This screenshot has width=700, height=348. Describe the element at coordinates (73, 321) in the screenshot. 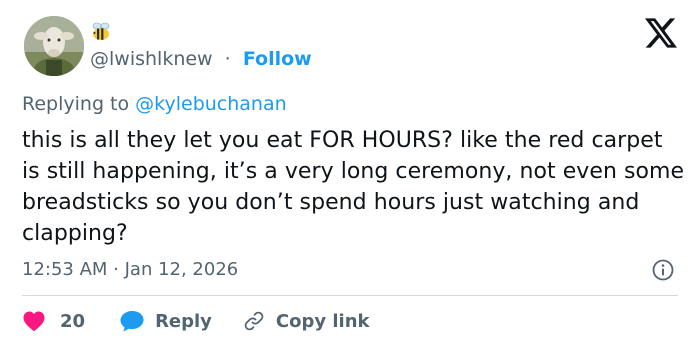

I see `like-count: 20` at that location.